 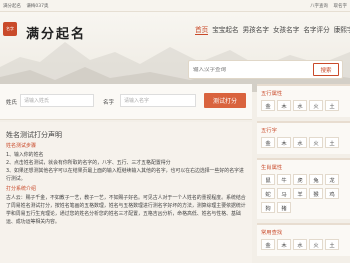 I want to click on main-nav: 首页 宝宝起名 男孩名字 女孩名字 名字评分 康熙字典, so click(x=272, y=29).